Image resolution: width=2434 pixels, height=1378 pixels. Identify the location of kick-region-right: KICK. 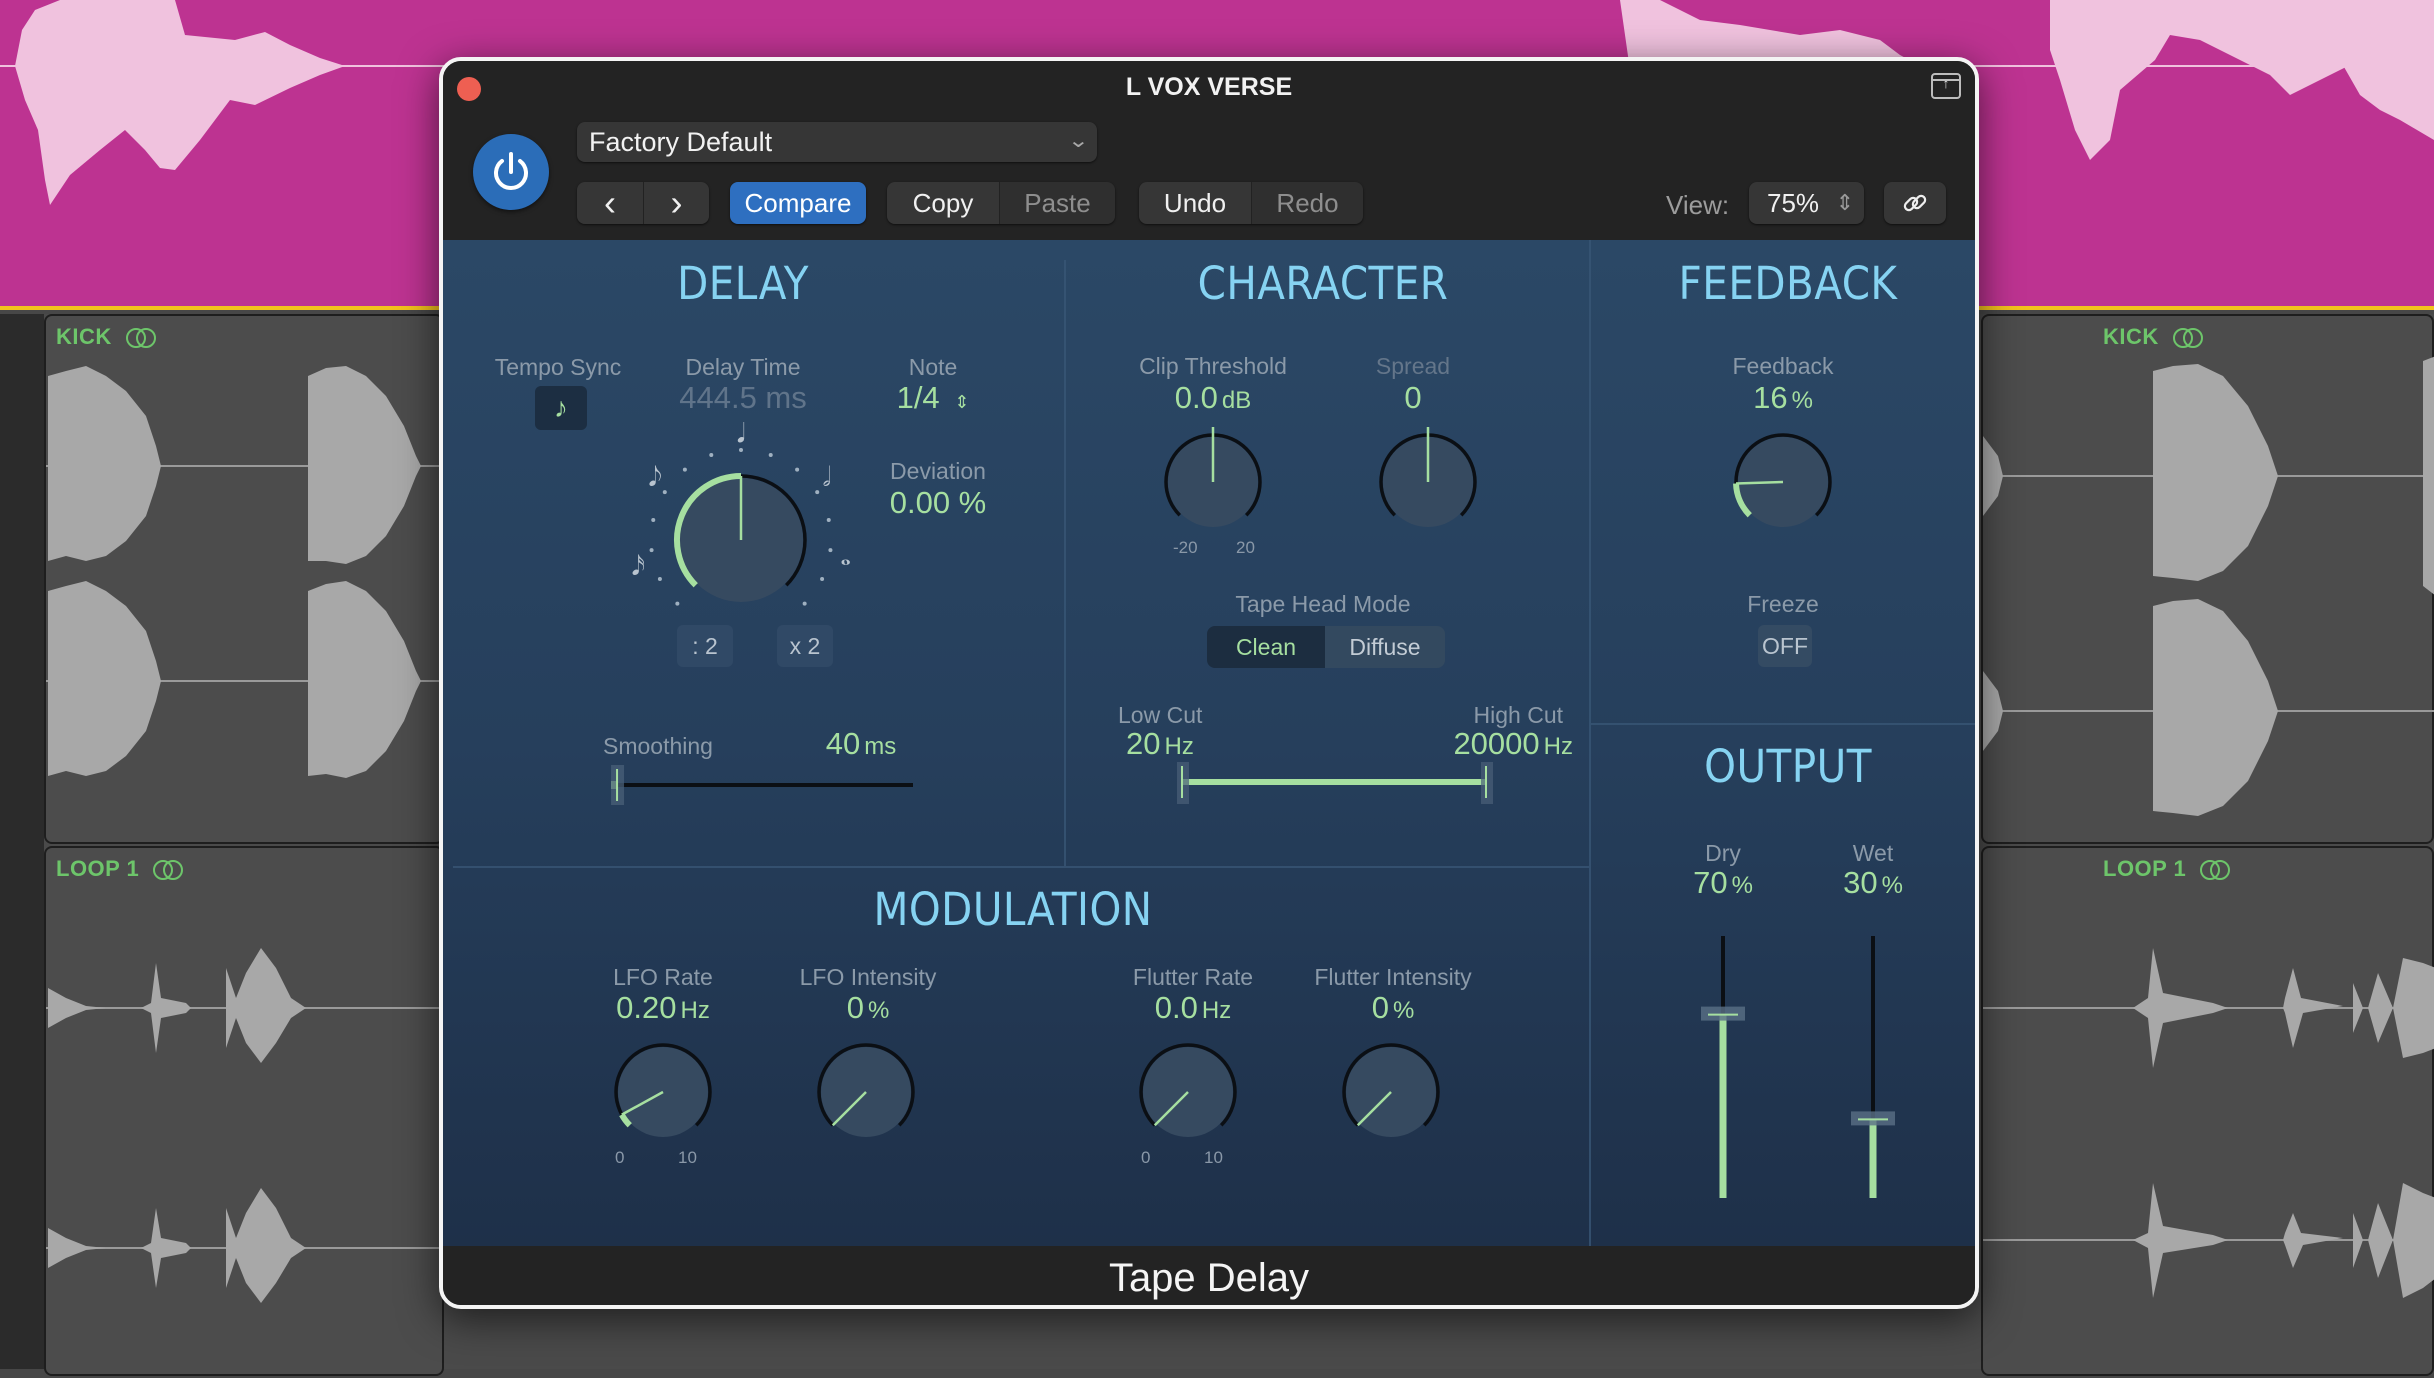
(2207, 579).